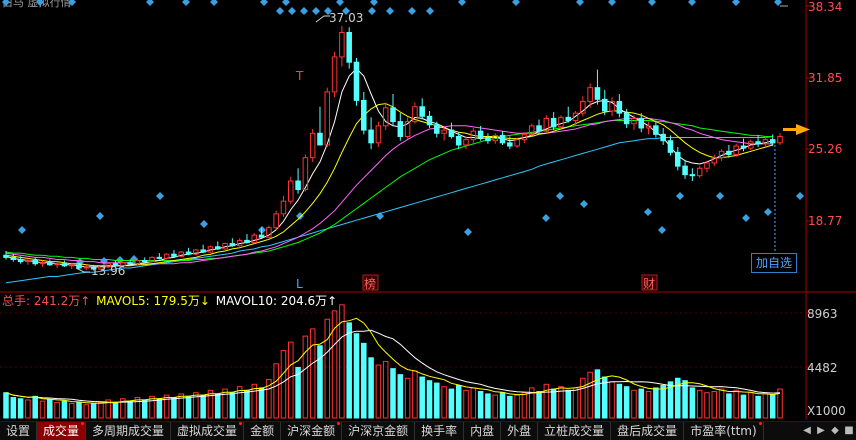 The image size is (856, 440). Describe the element at coordinates (62, 431) in the screenshot. I see `tab-item: 成交量` at that location.